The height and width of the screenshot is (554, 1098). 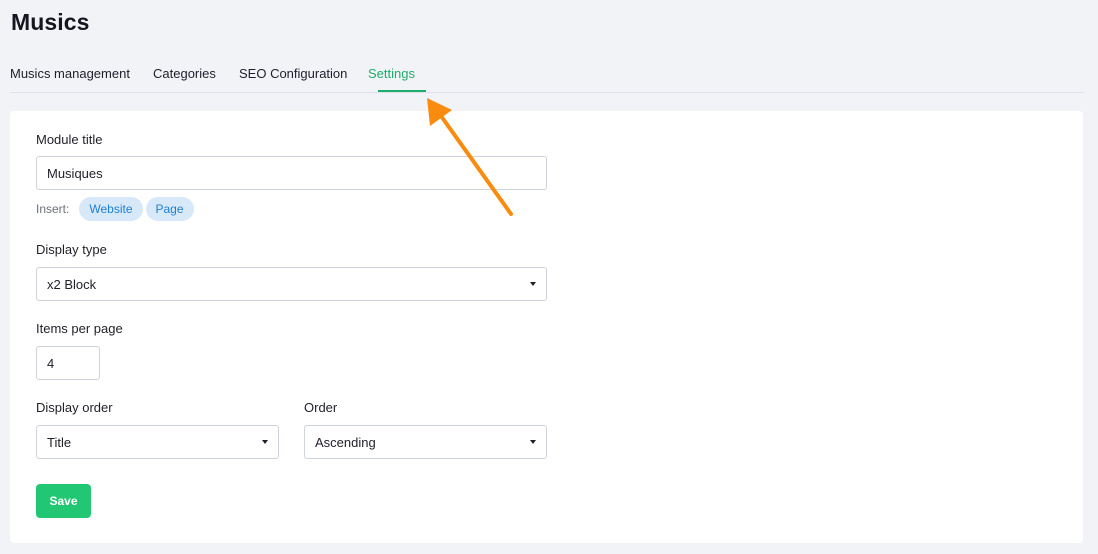 I want to click on module-title-label: Module title, so click(x=69, y=139).